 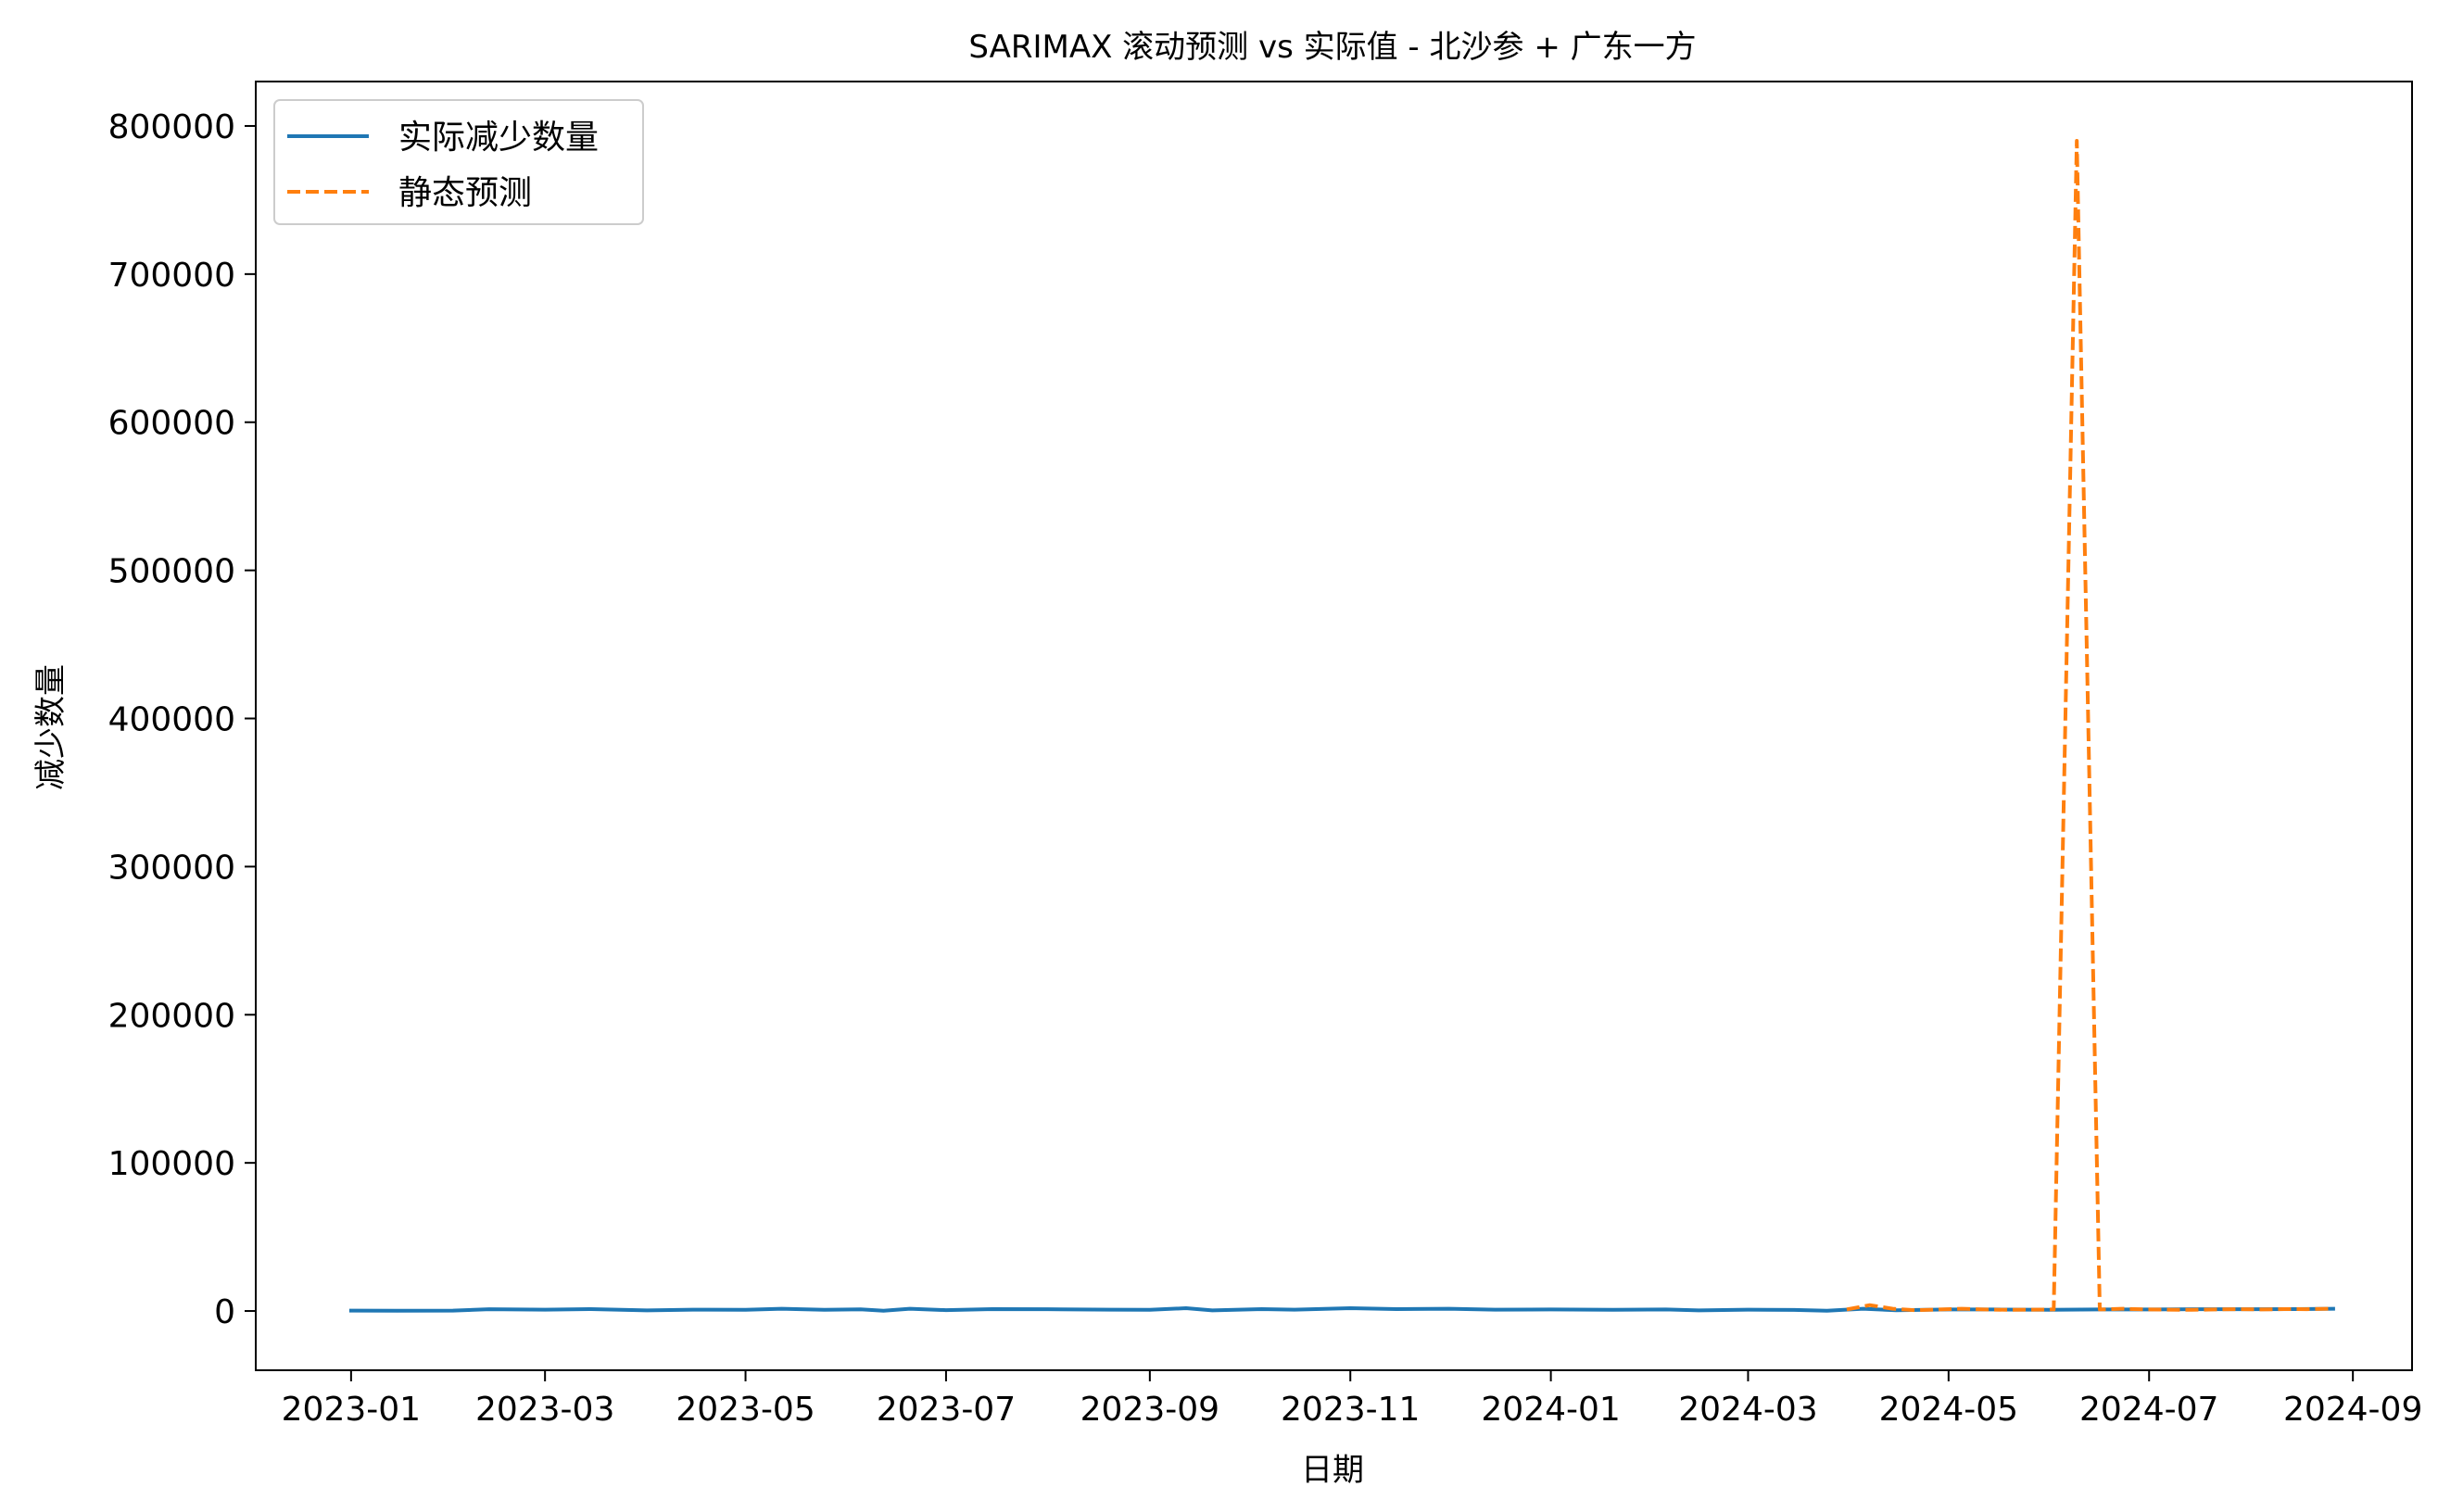 I want to click on y-tick-label: 300000, so click(x=171, y=868).